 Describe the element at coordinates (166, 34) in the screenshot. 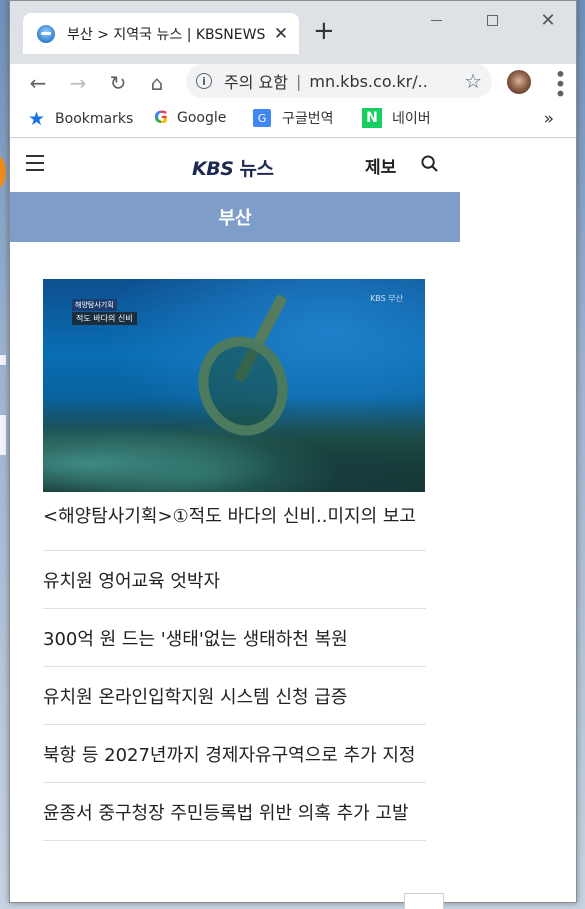

I see `tab-title: 부산 > 지역국 뉴스 | KBSNEWS` at that location.